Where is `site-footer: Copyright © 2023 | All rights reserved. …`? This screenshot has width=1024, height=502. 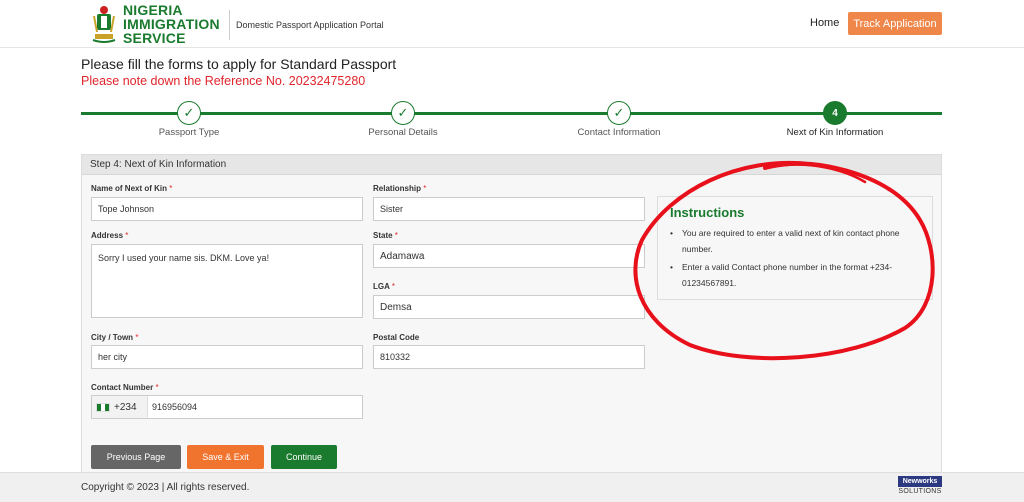 site-footer: Copyright © 2023 | All rights reserved. … is located at coordinates (512, 487).